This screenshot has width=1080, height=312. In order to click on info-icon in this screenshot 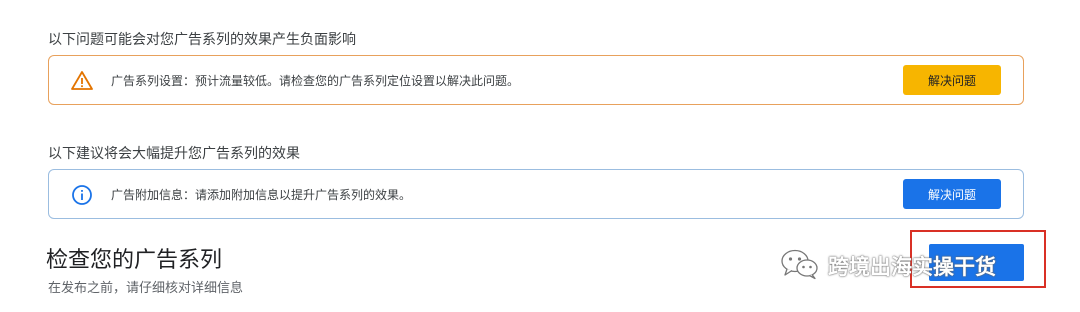, I will do `click(82, 195)`.